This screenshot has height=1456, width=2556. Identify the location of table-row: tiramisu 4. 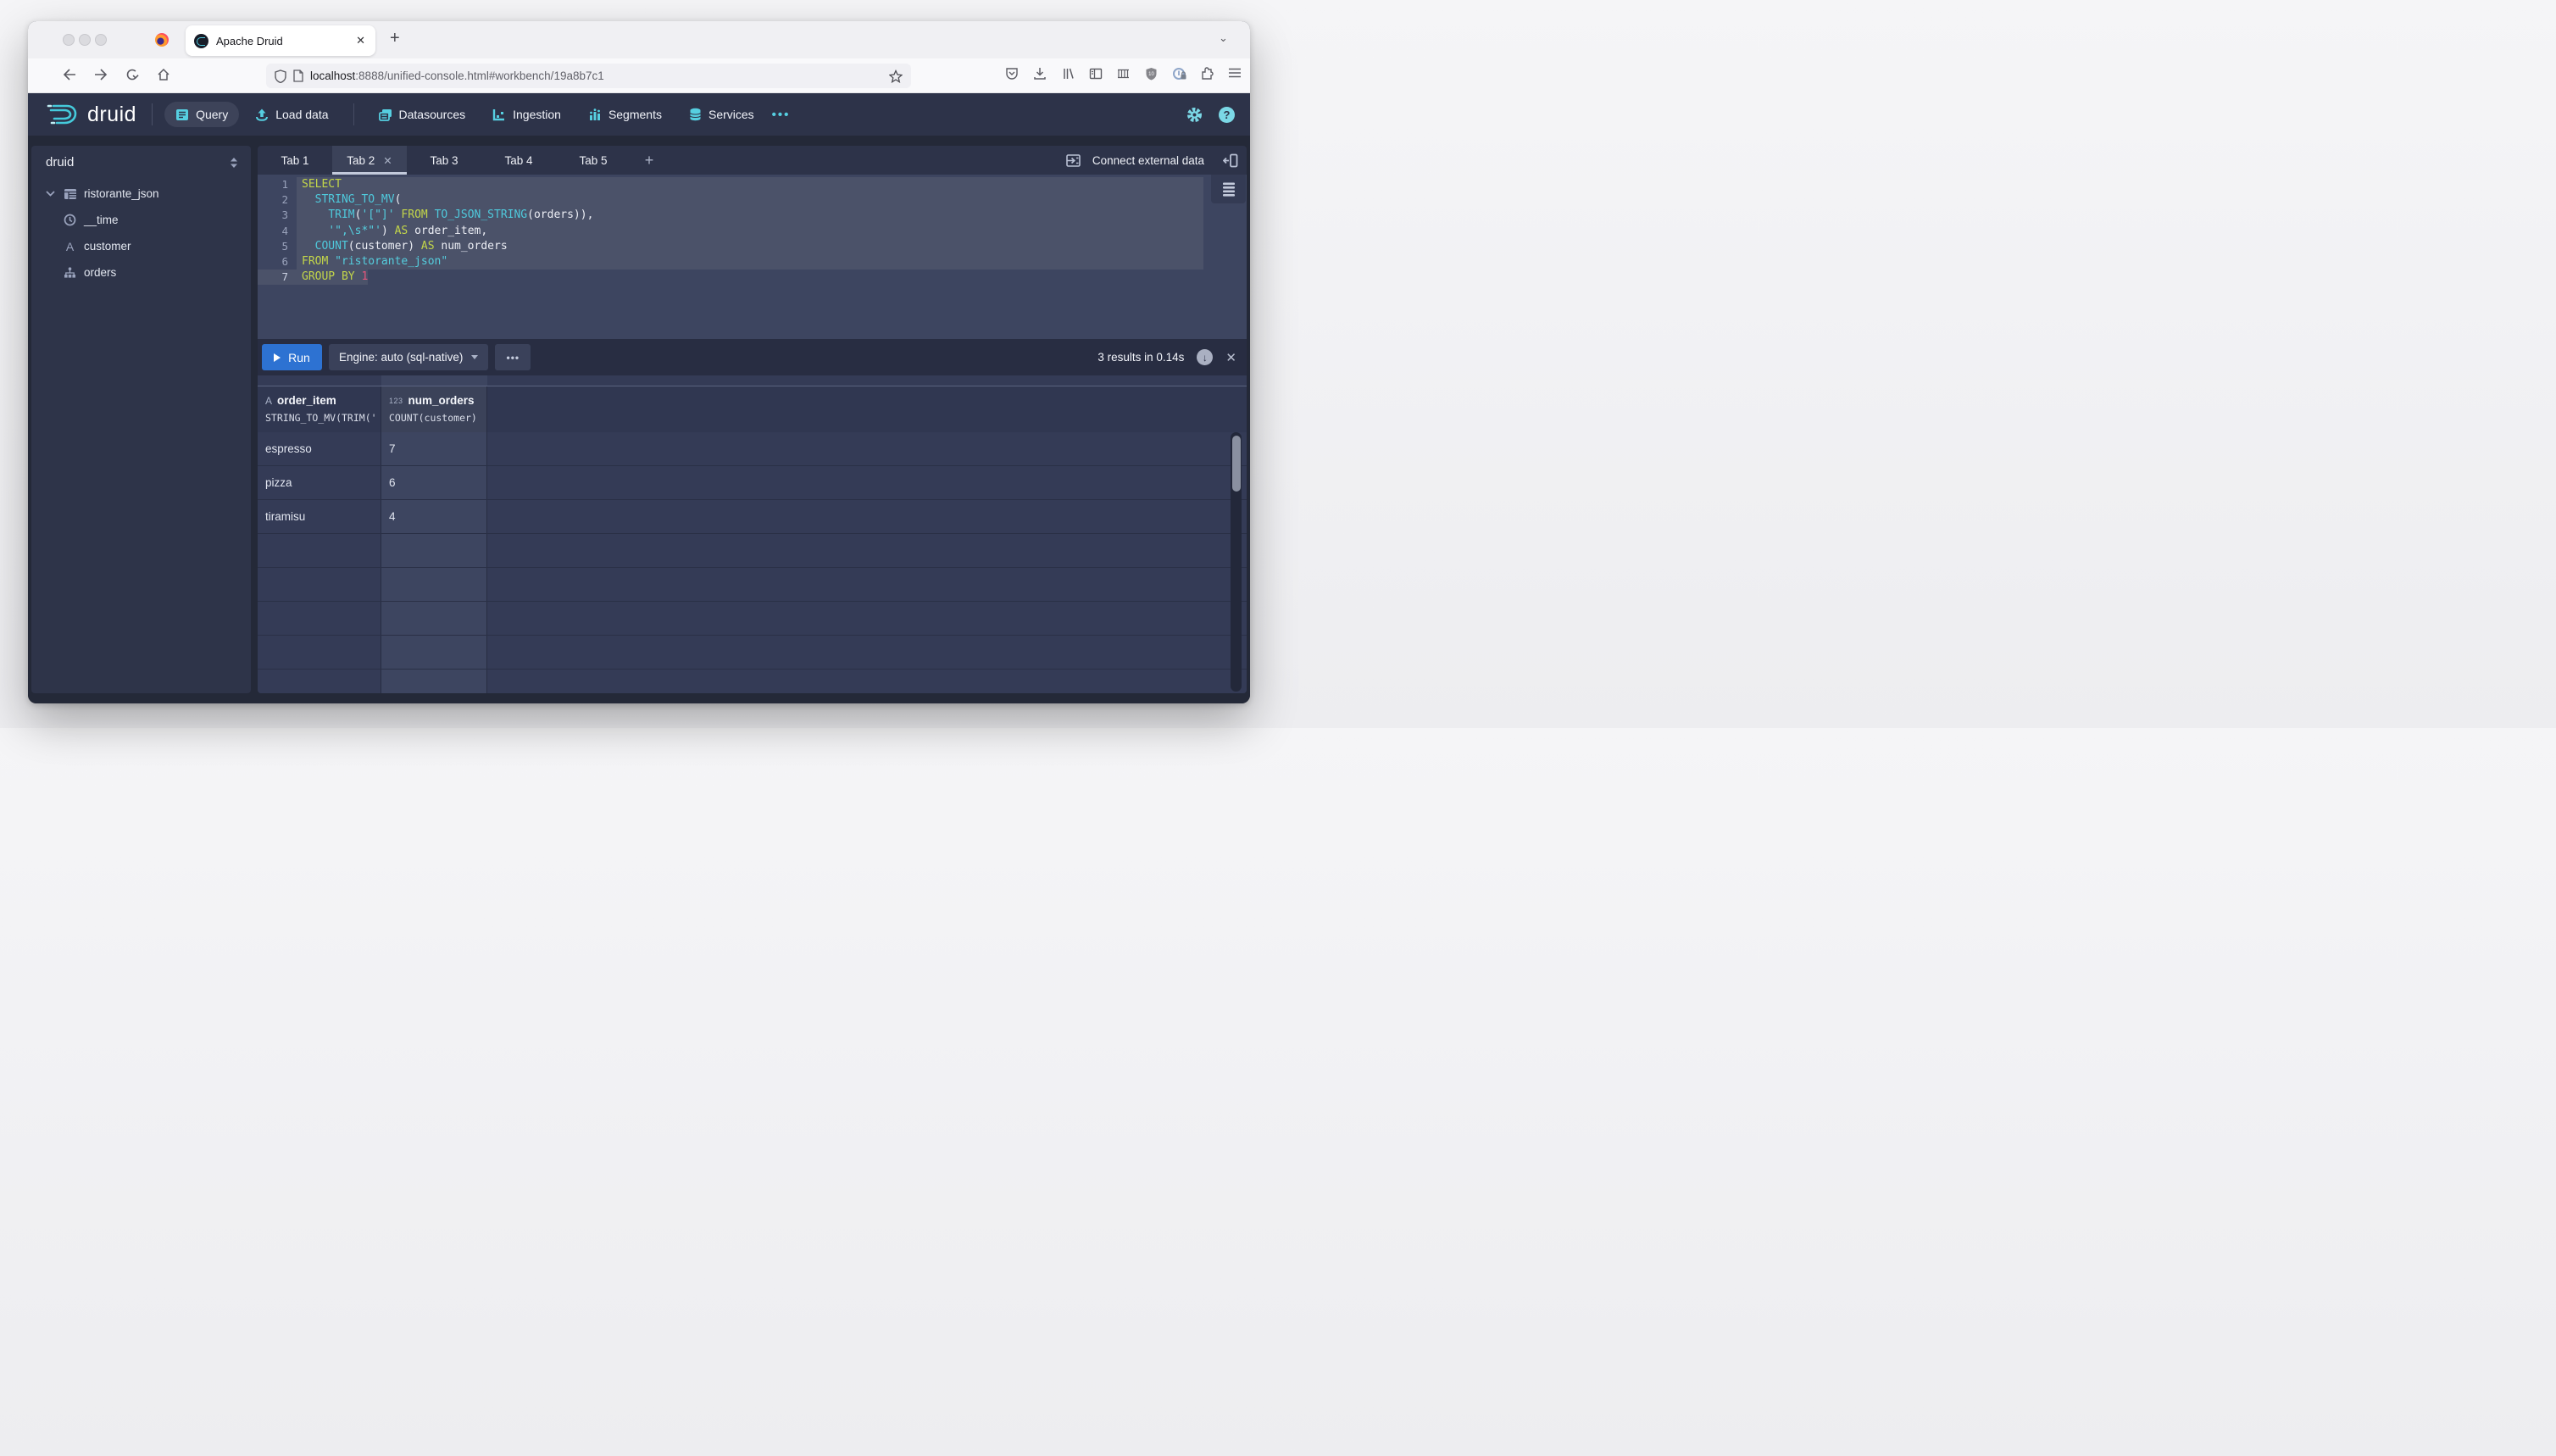
(752, 517).